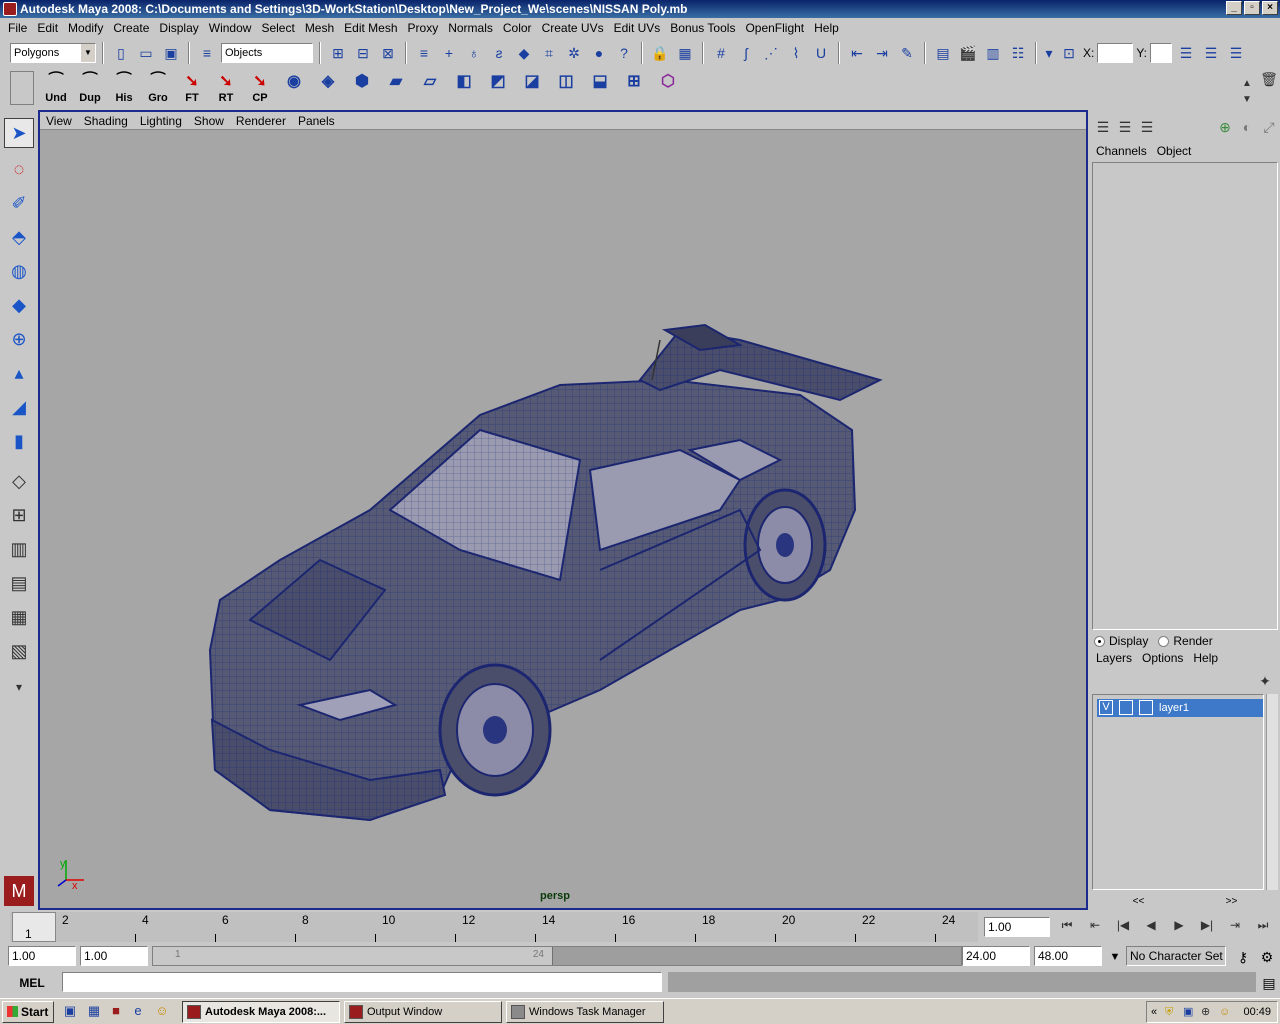  What do you see at coordinates (532, 89) in the screenshot?
I see `shelf-bridge-button: ◪` at bounding box center [532, 89].